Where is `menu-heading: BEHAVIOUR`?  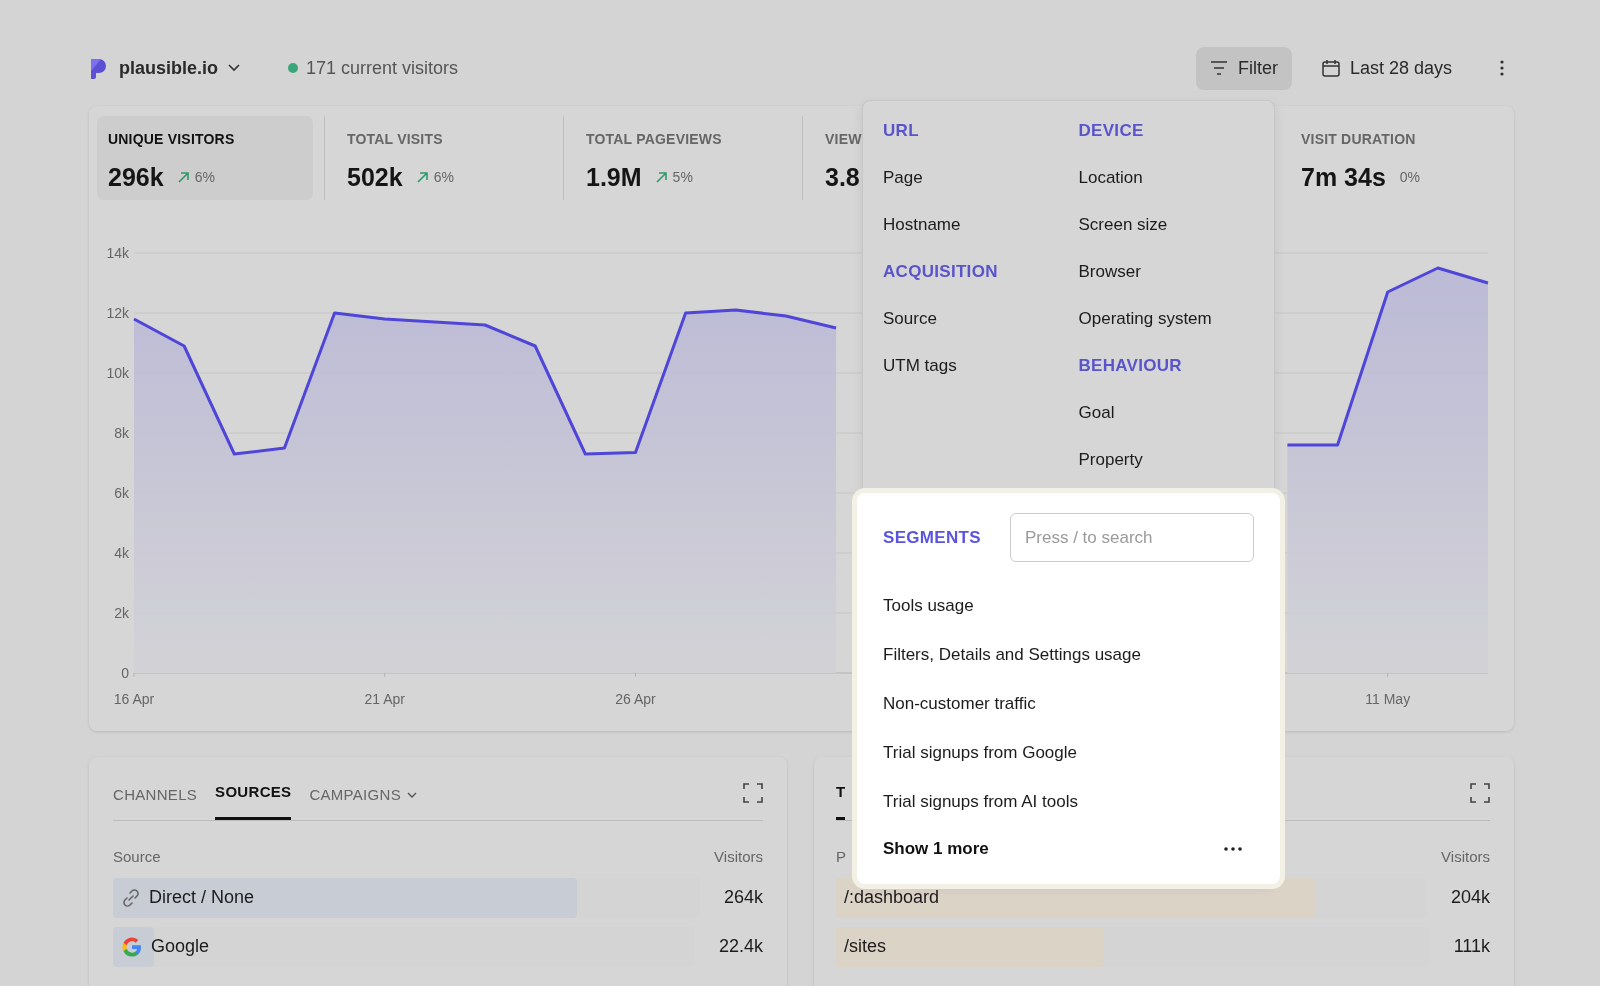 menu-heading: BEHAVIOUR is located at coordinates (1130, 366).